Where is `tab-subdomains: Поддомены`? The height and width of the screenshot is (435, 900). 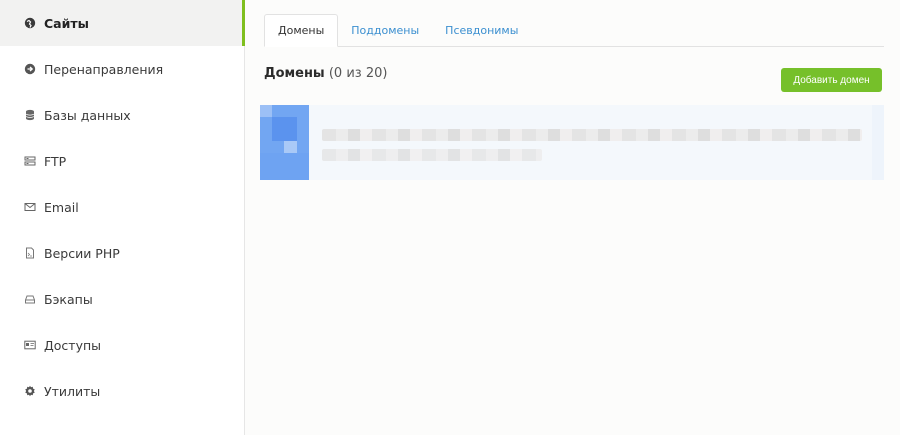 tab-subdomains: Поддомены is located at coordinates (385, 30).